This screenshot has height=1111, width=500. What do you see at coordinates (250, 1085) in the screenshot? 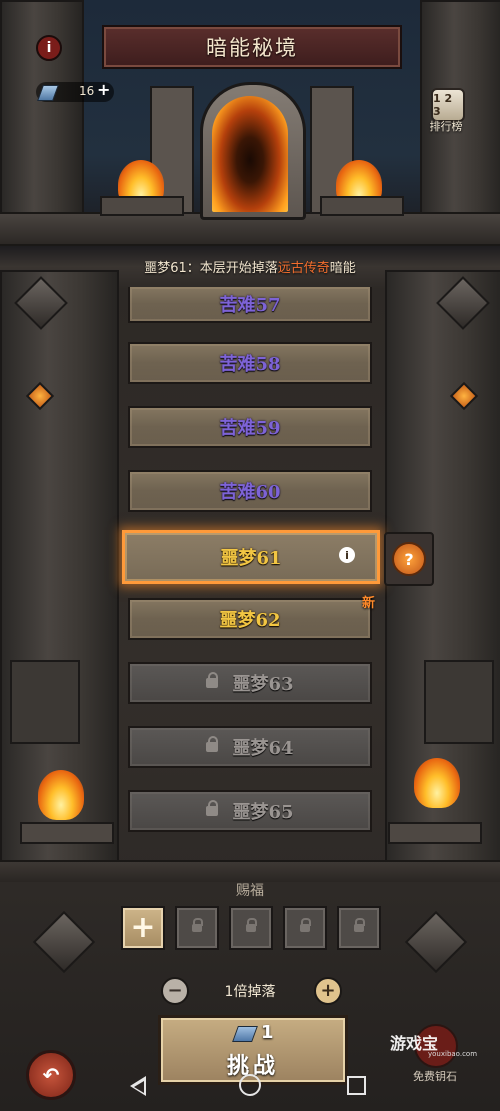
I see `nav-home-icon` at bounding box center [250, 1085].